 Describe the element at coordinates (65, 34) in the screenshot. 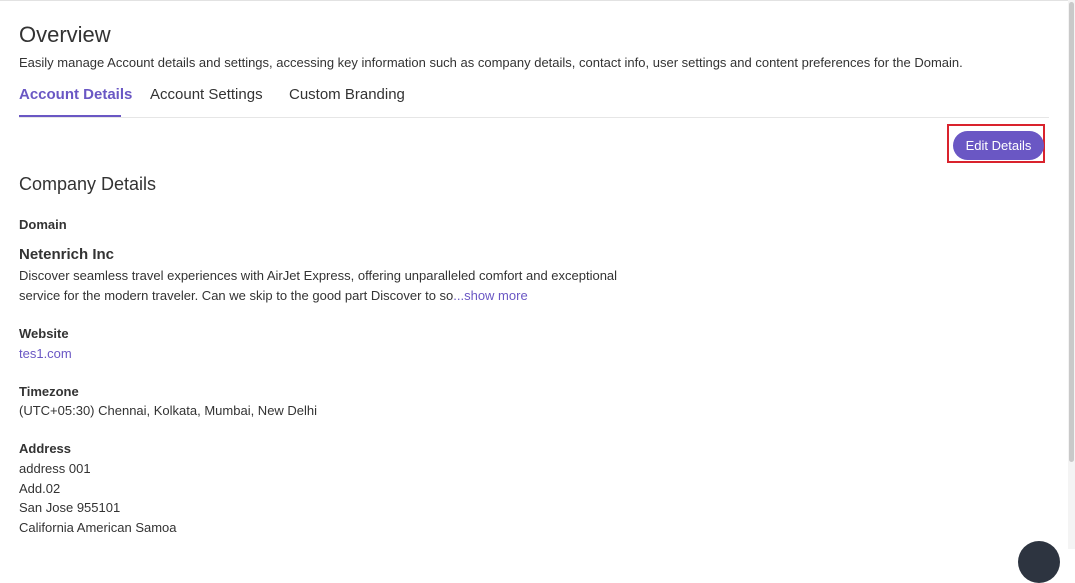

I see `page-title: Overview` at that location.